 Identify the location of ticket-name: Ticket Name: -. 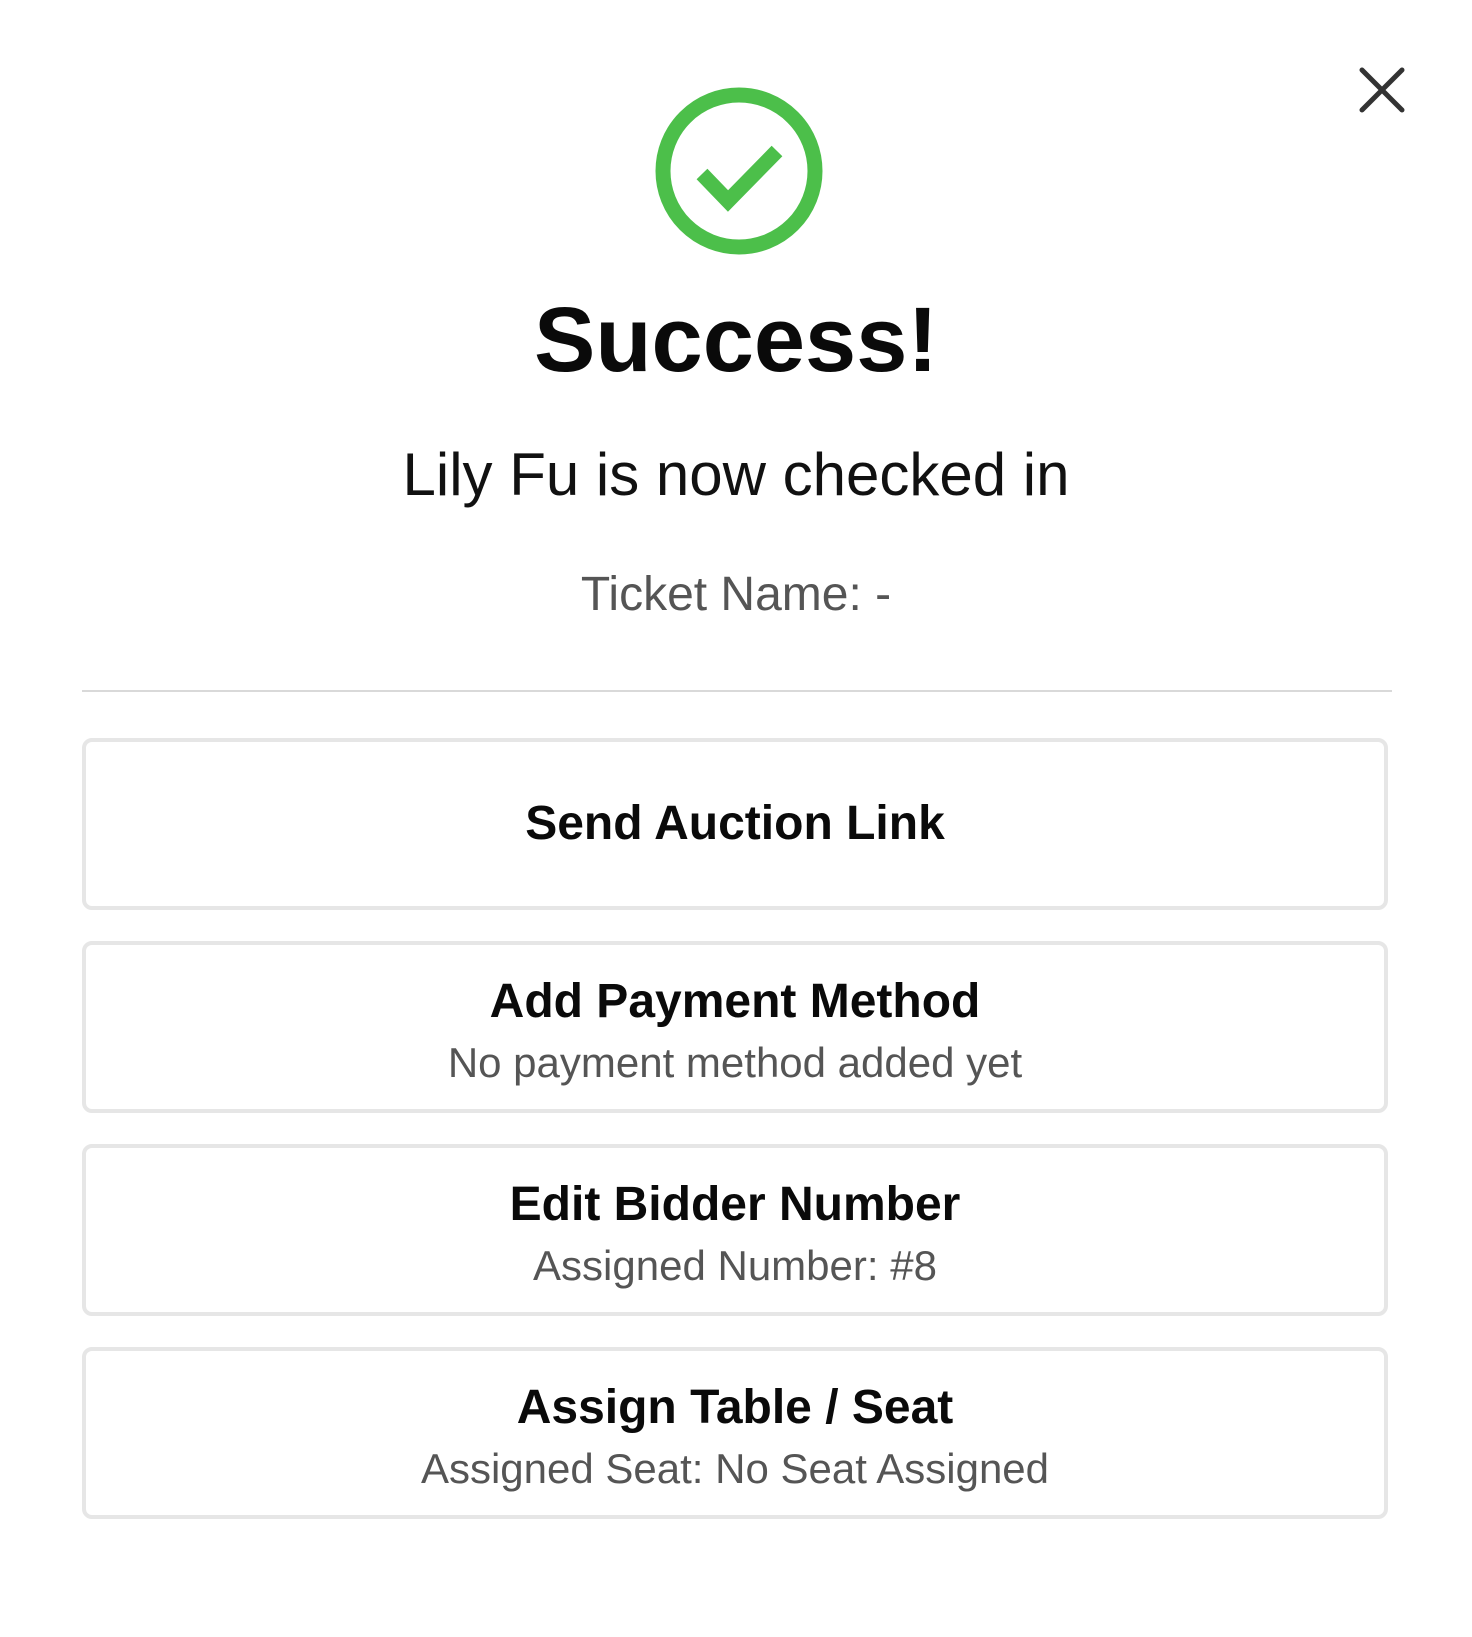
(736, 594).